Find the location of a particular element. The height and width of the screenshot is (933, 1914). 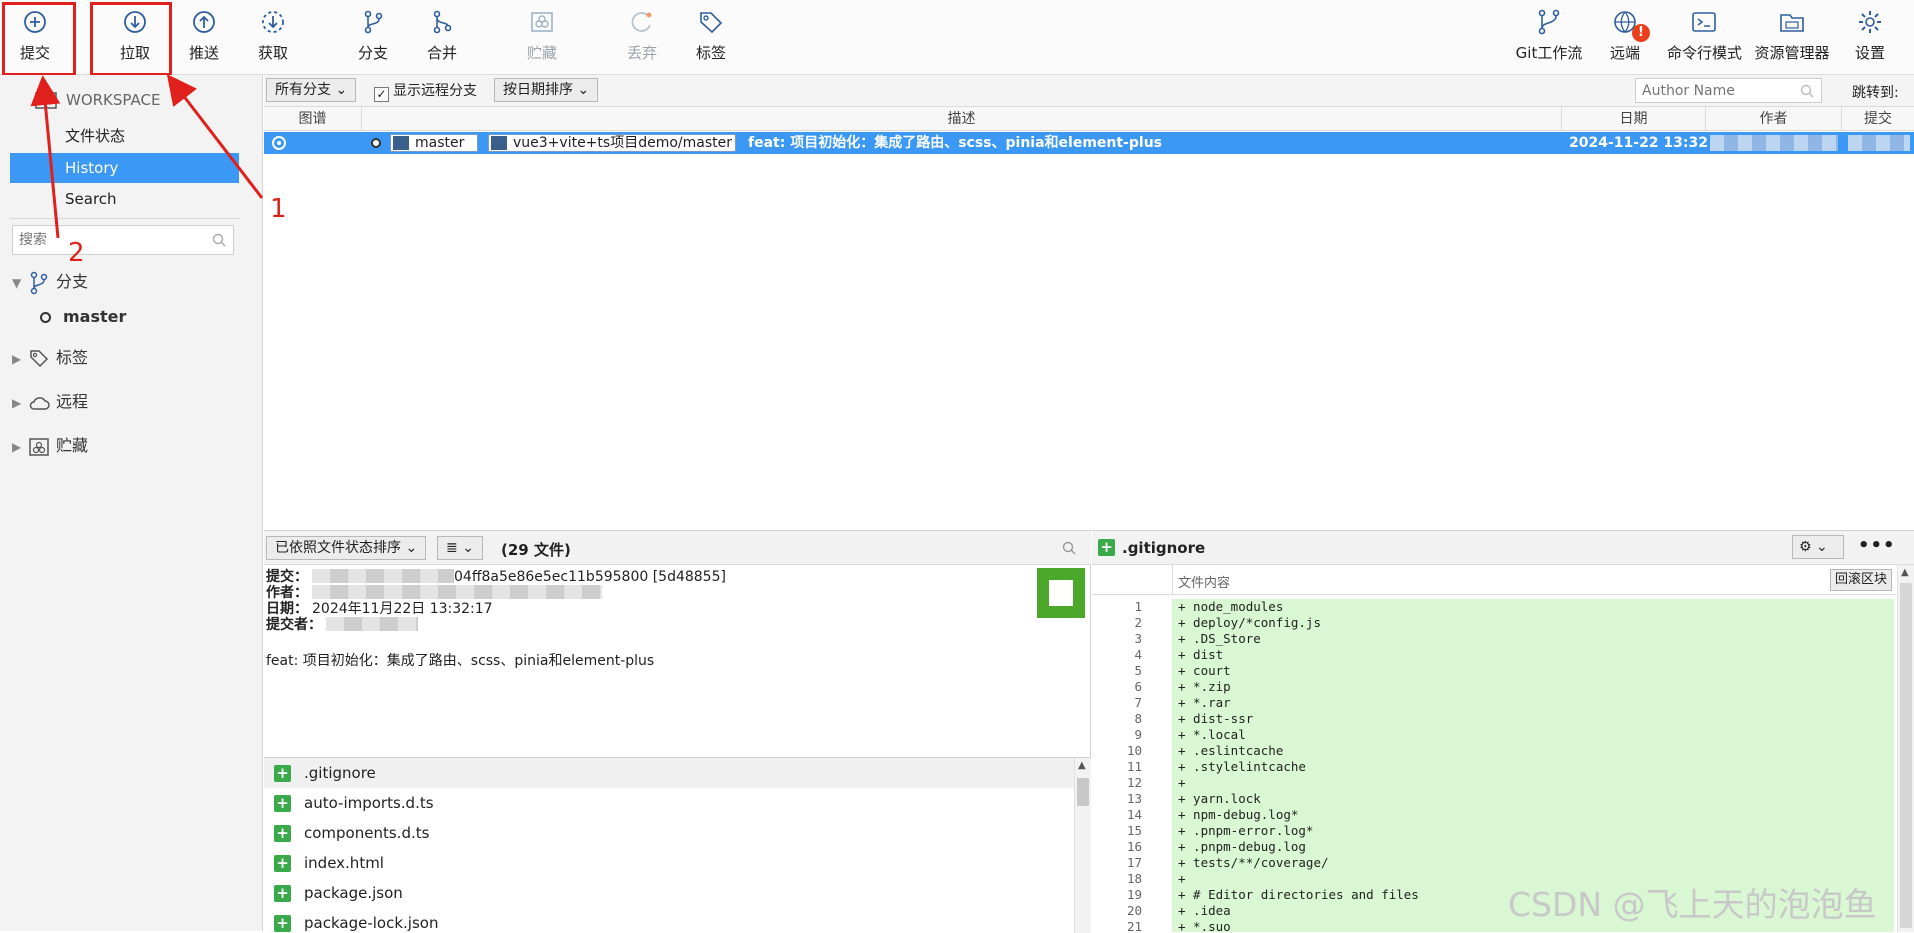

diff-line: 2 + deploy/*config.js is located at coordinates (1503, 623).